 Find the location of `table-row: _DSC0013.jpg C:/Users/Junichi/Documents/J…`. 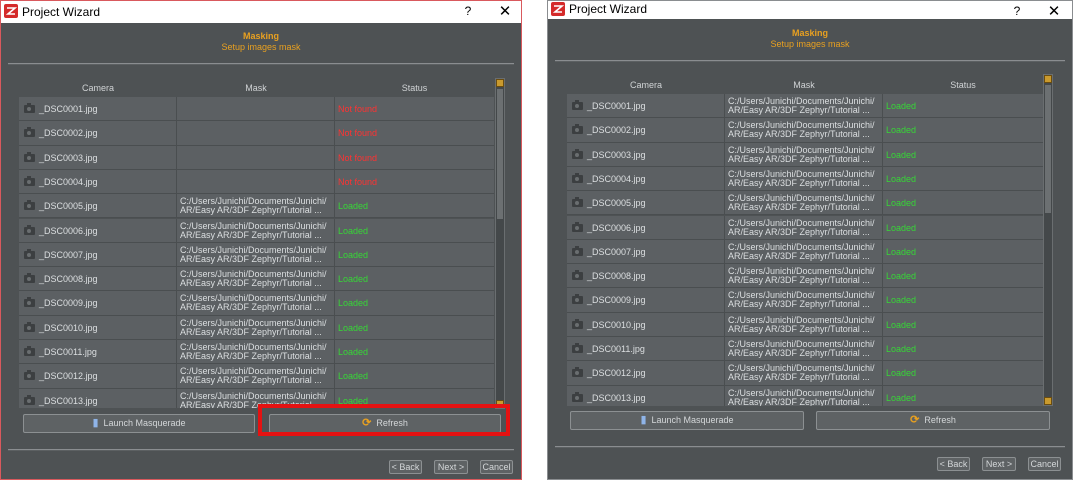

table-row: _DSC0013.jpg C:/Users/Junichi/Documents/J… is located at coordinates (805, 395).